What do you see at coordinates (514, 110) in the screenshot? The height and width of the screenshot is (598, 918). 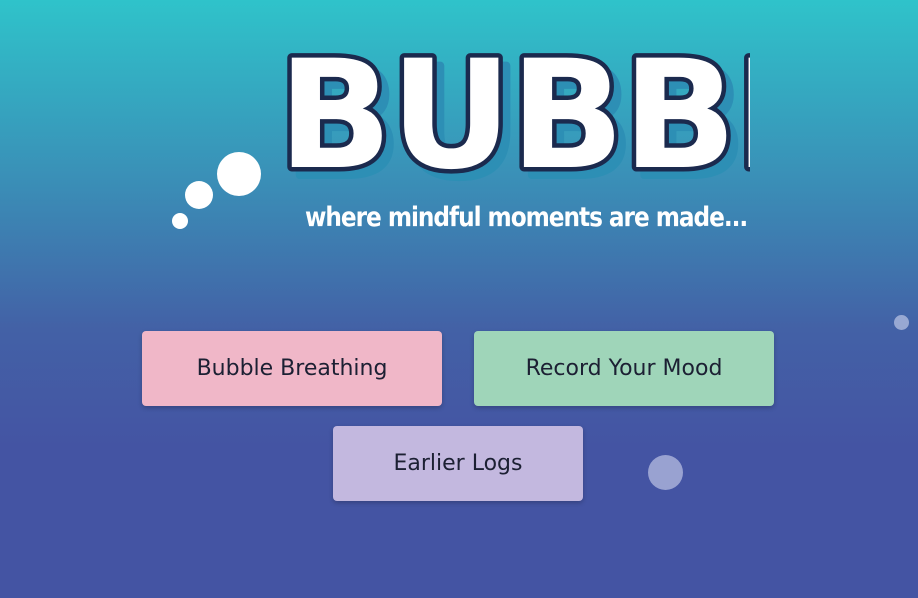 I see `logo-title: BUBBLE` at bounding box center [514, 110].